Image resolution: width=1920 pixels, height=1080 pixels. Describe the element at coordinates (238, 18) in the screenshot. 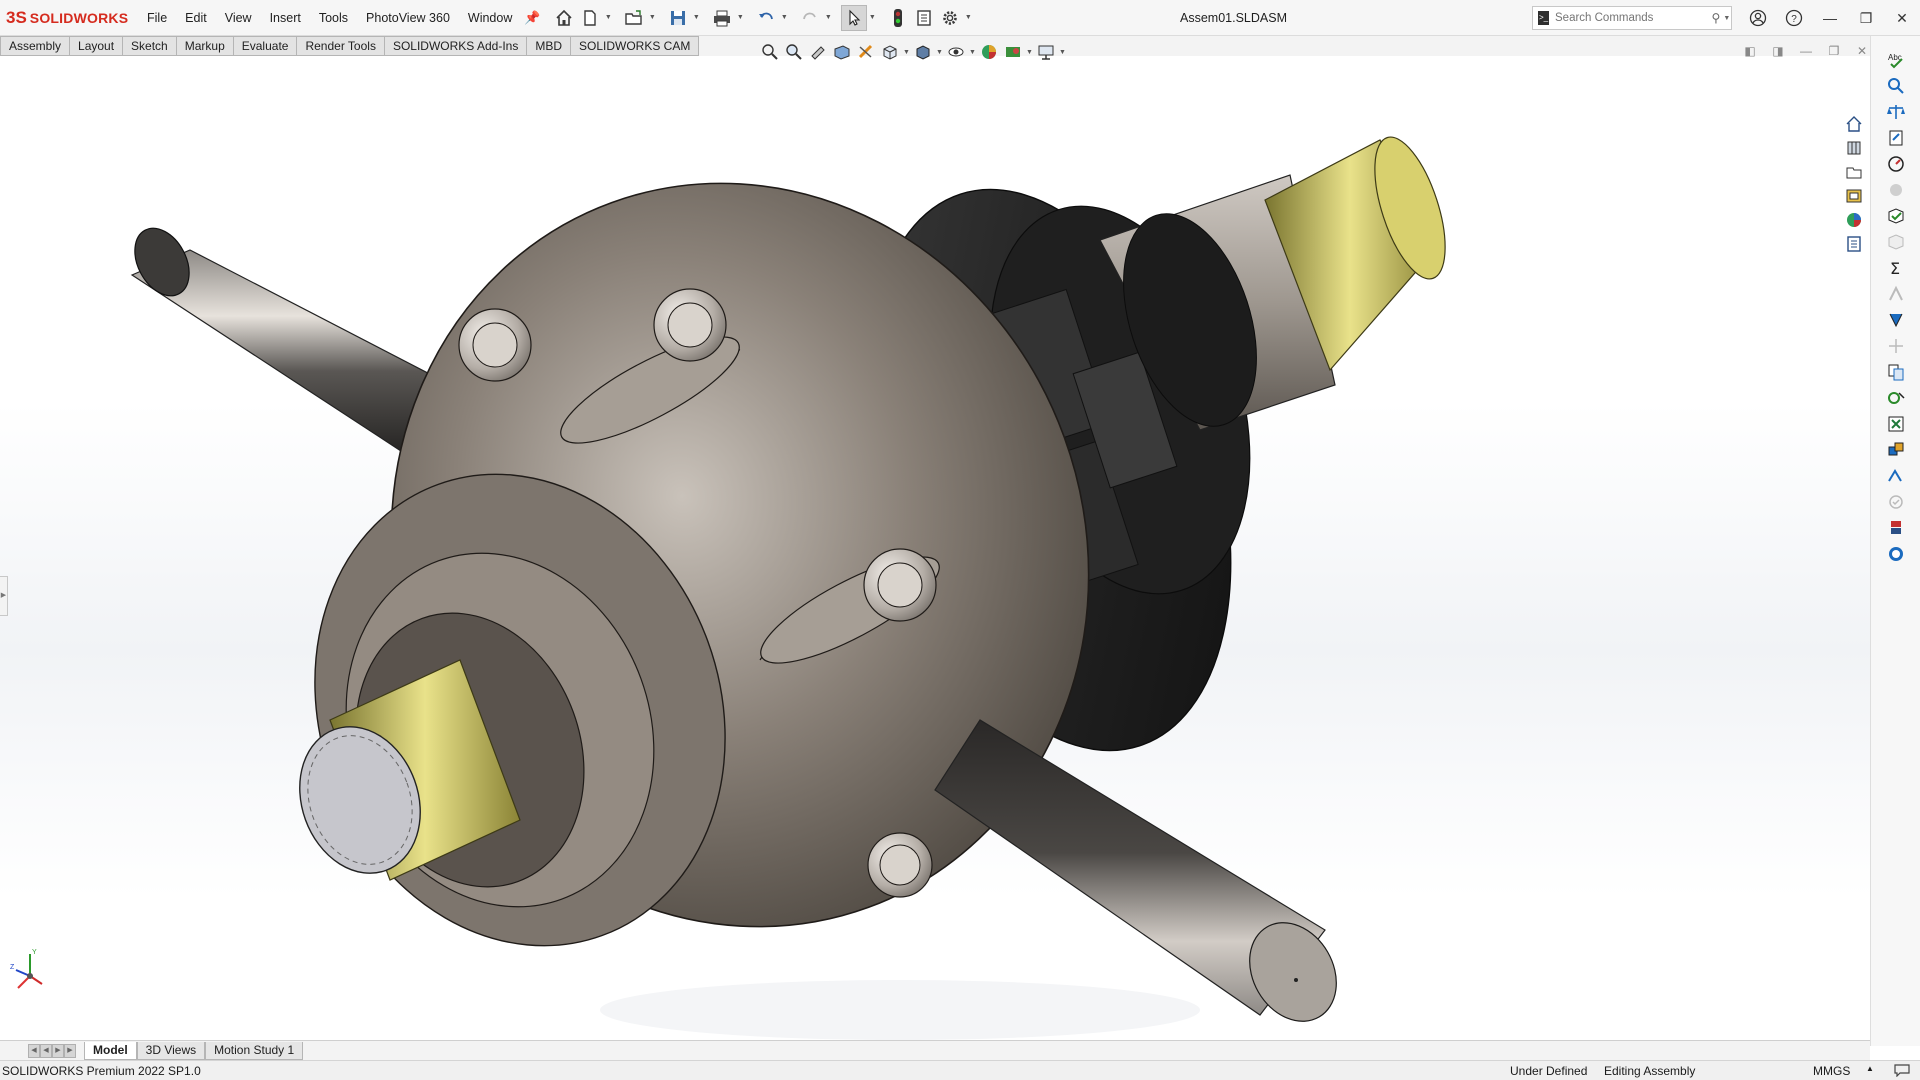

I see `menu-view: View` at that location.